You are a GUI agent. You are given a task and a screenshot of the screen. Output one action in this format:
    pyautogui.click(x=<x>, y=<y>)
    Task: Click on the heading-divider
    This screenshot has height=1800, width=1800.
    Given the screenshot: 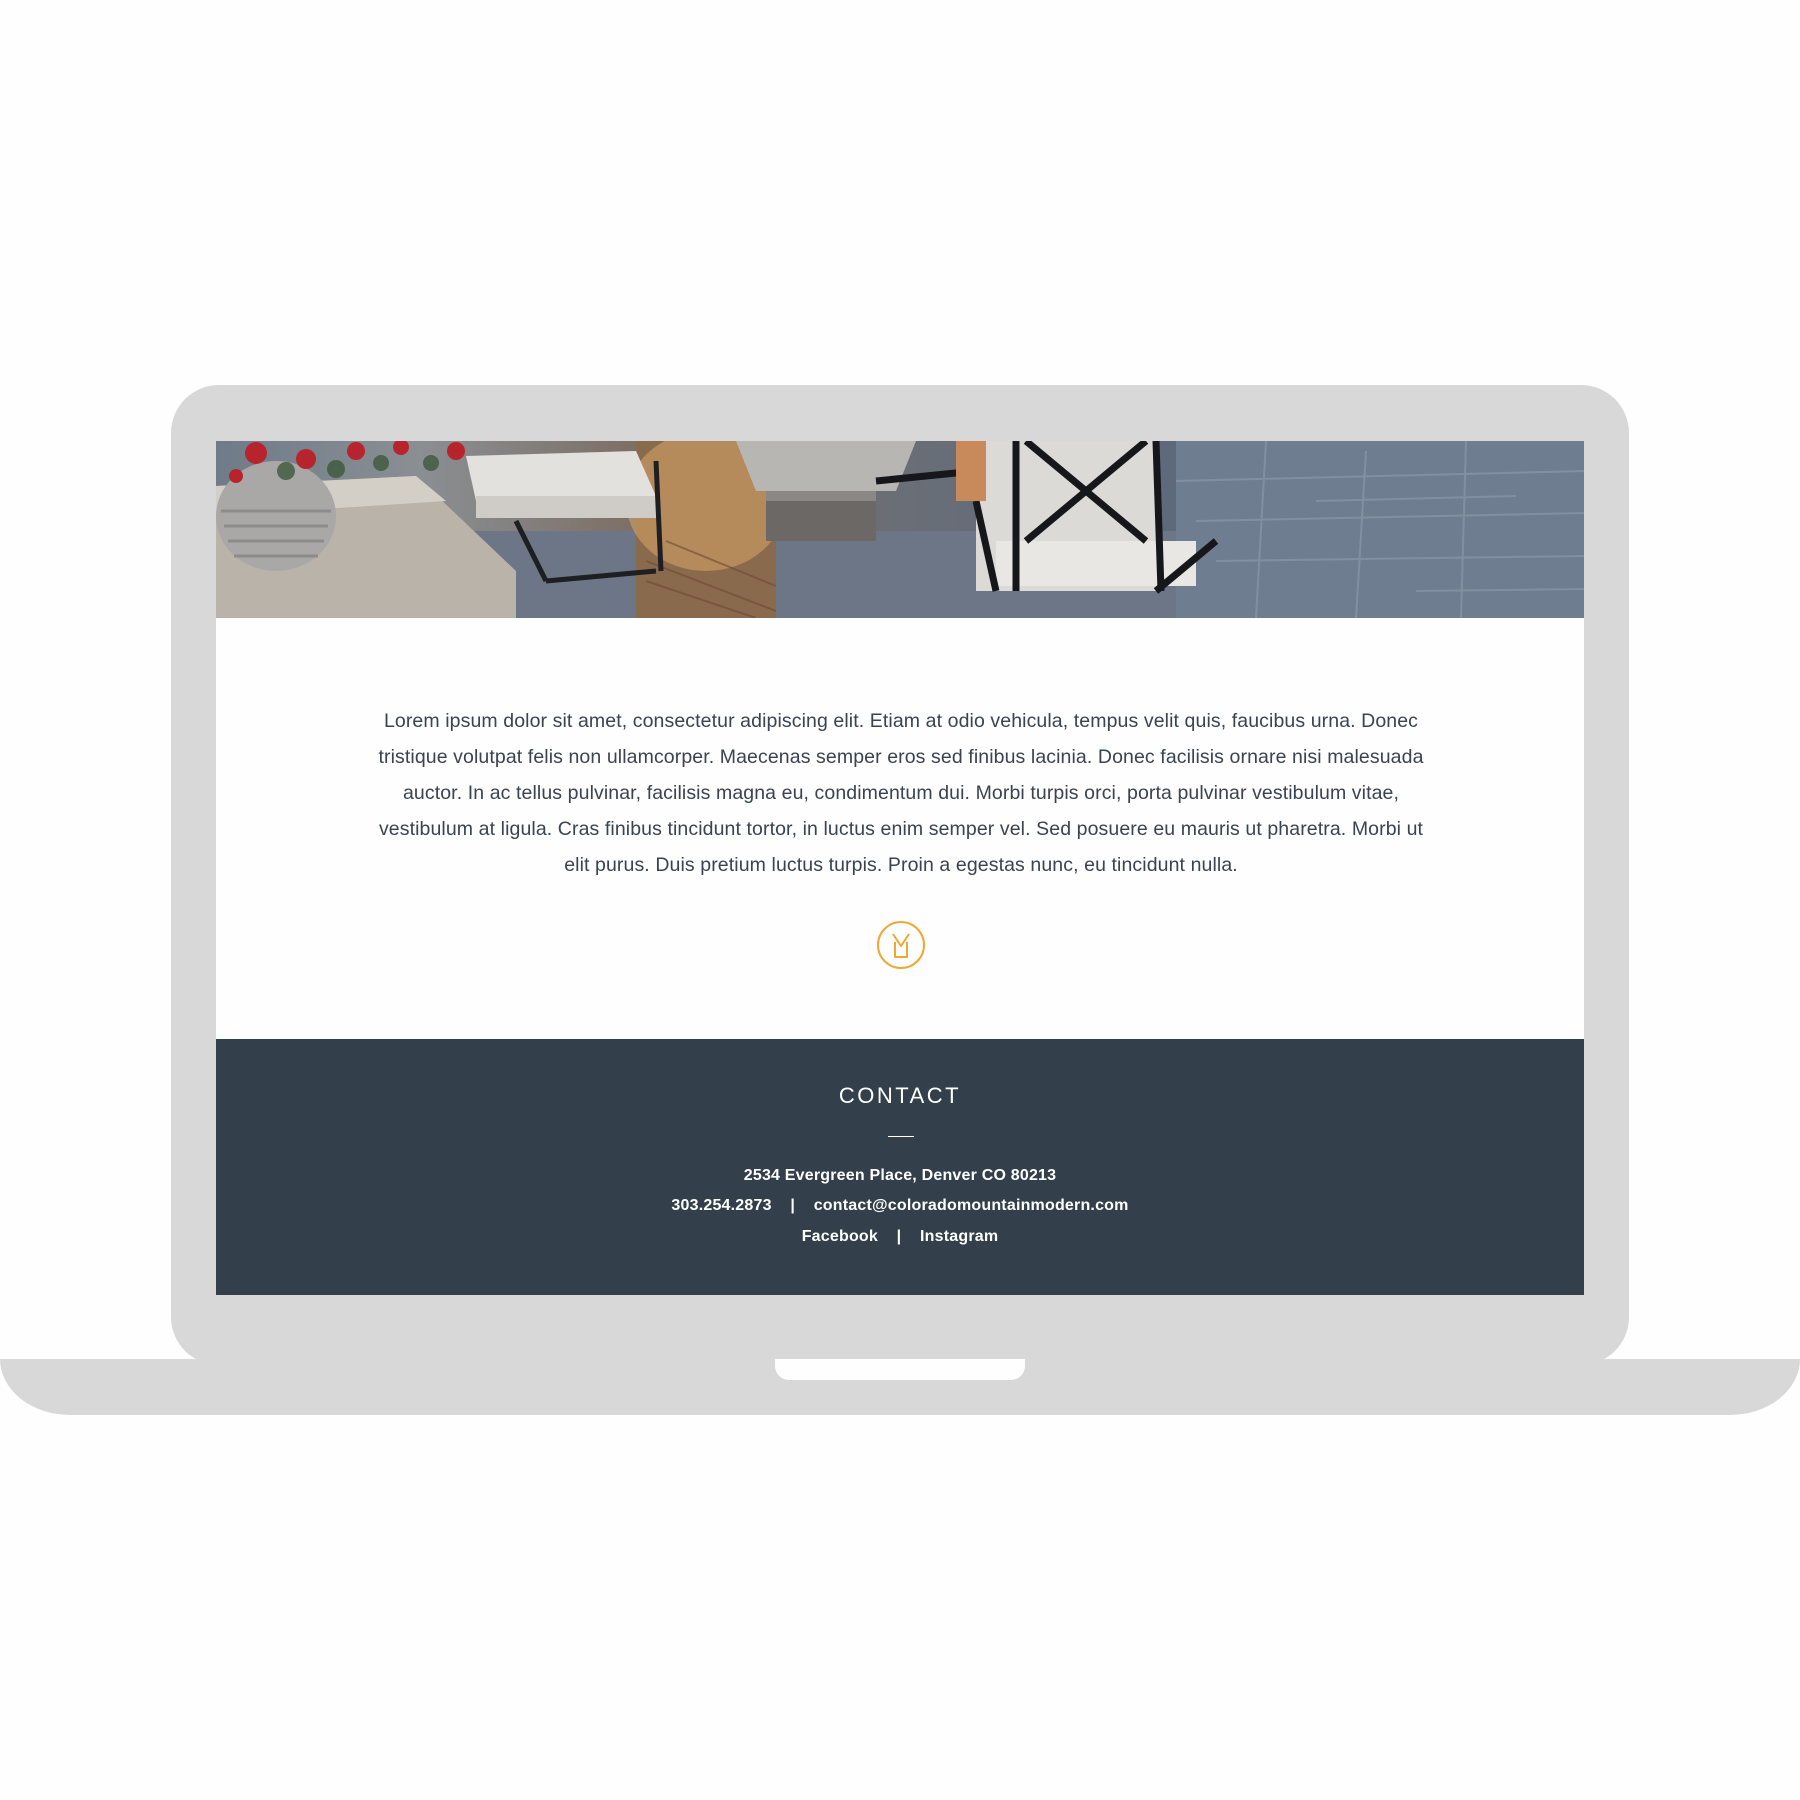 What is the action you would take?
    pyautogui.click(x=901, y=1136)
    